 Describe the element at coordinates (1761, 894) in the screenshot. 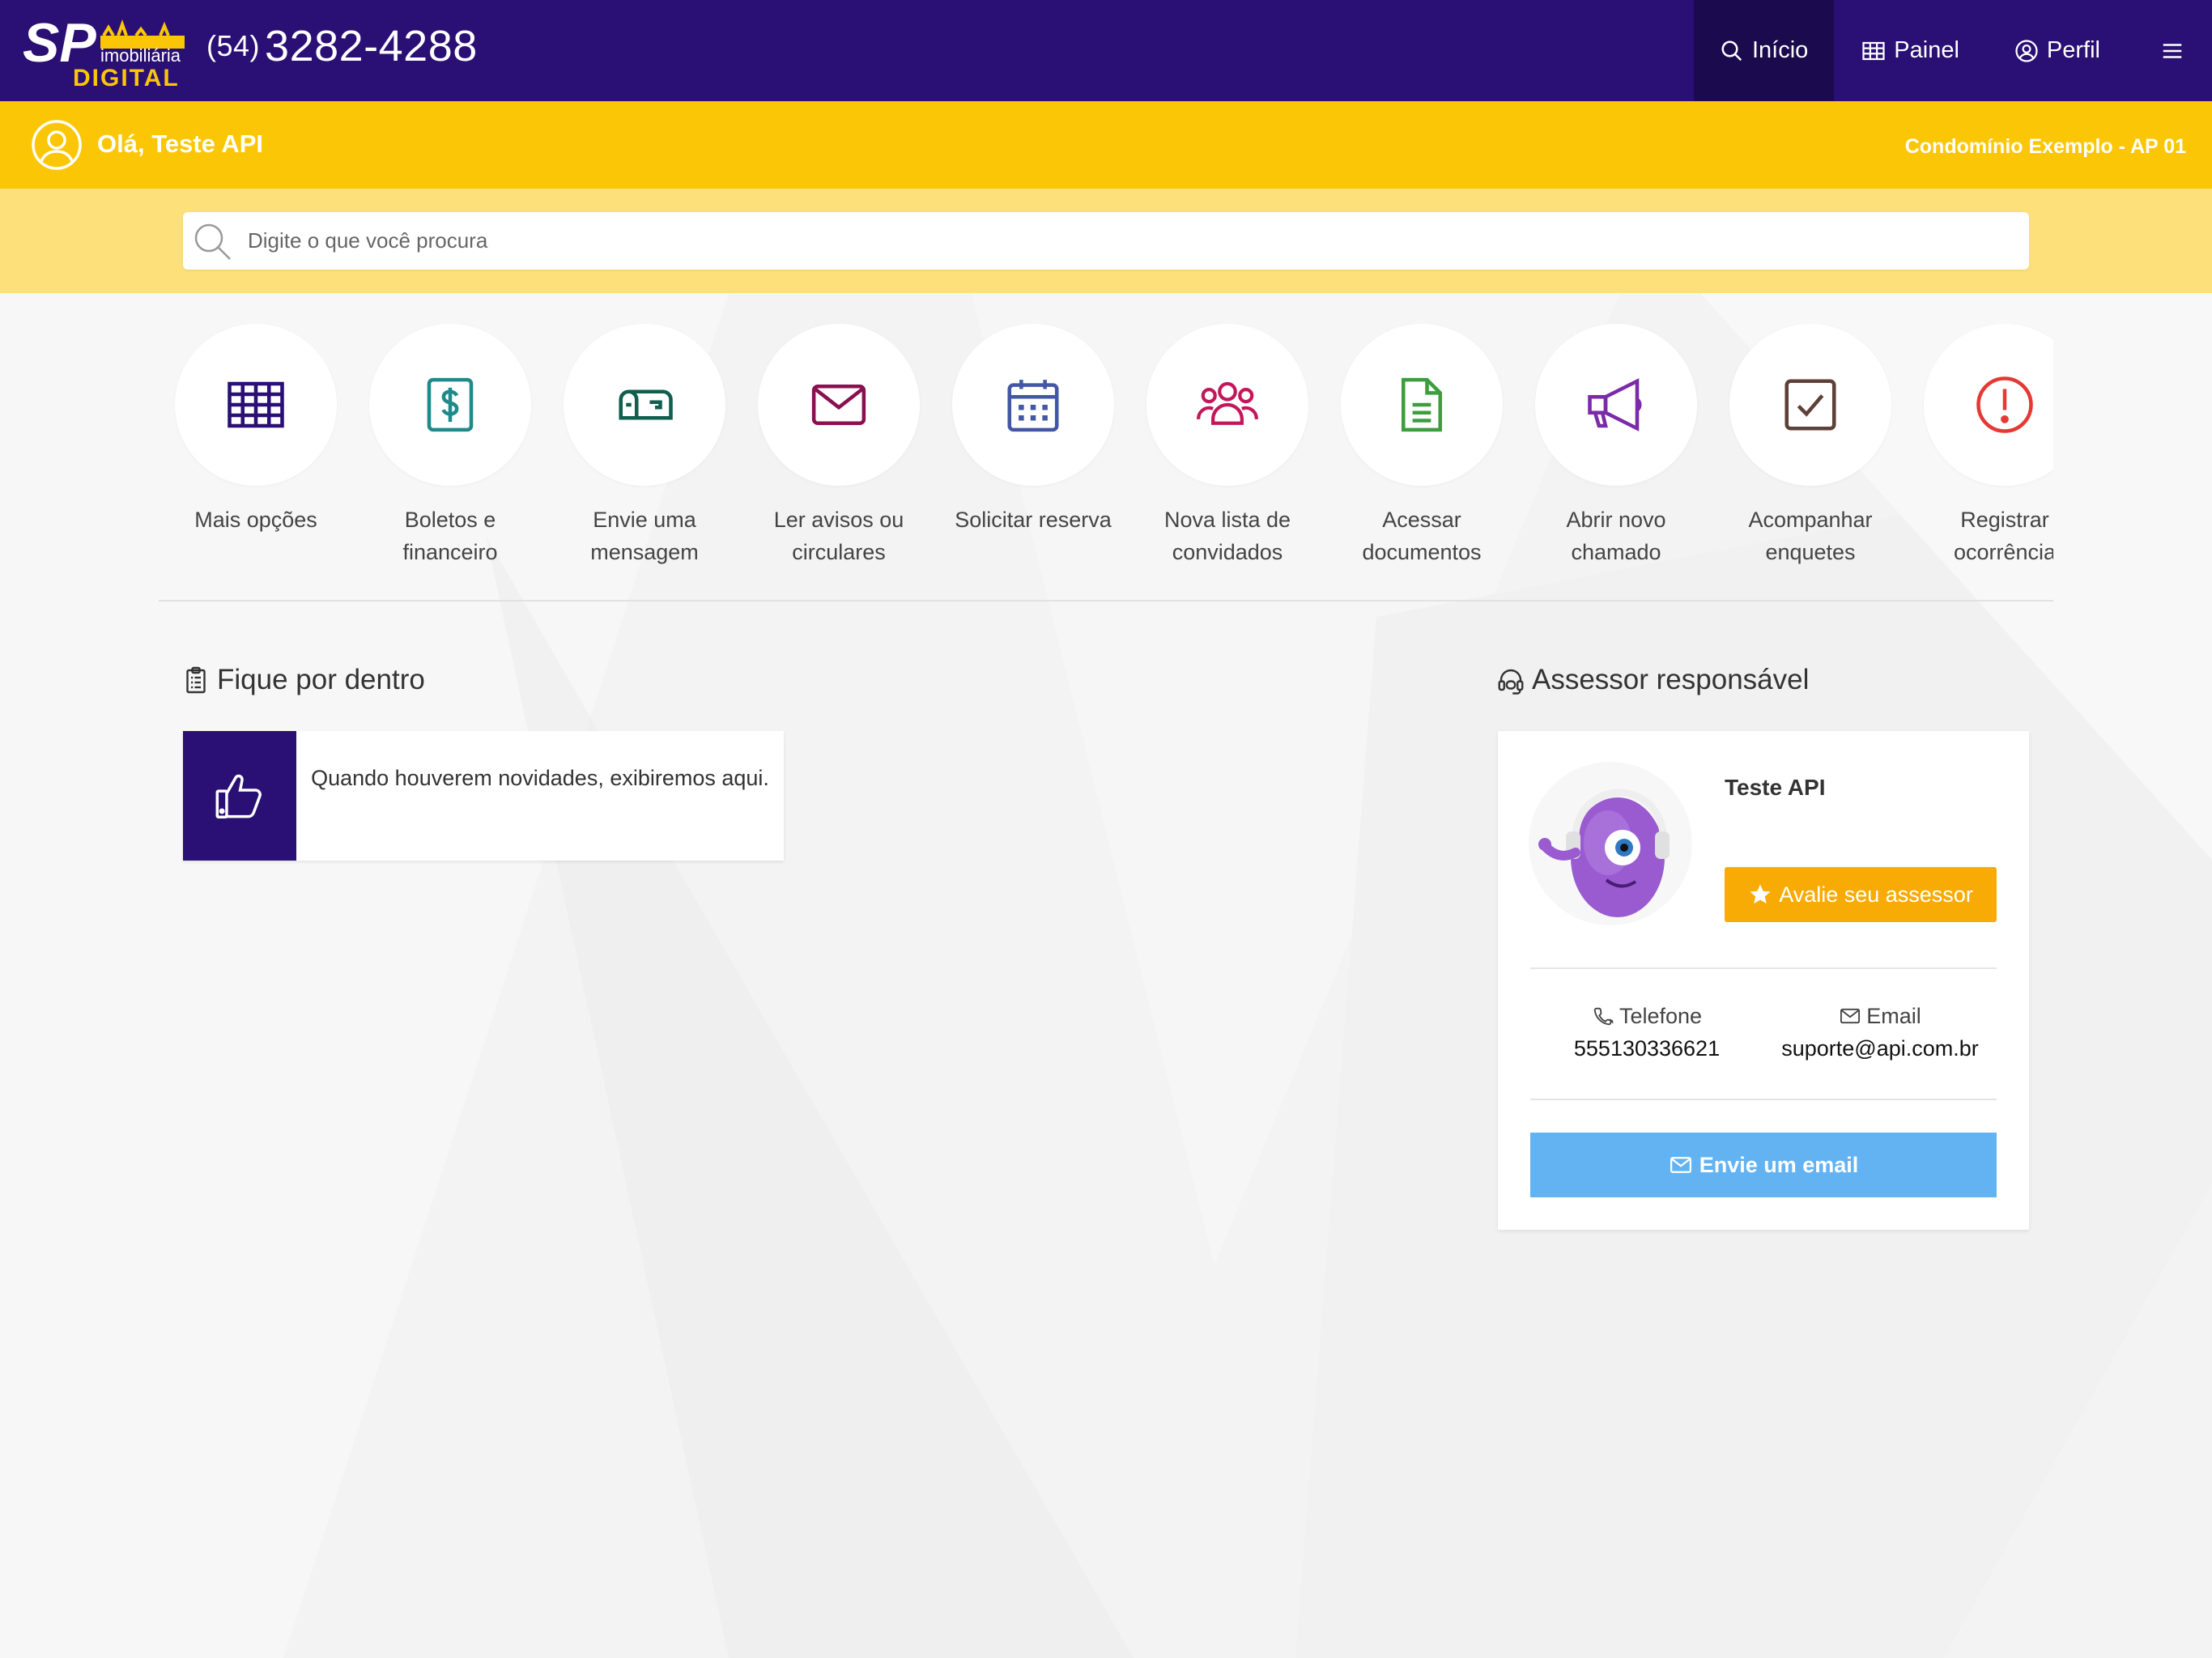

I see `star-icon` at that location.